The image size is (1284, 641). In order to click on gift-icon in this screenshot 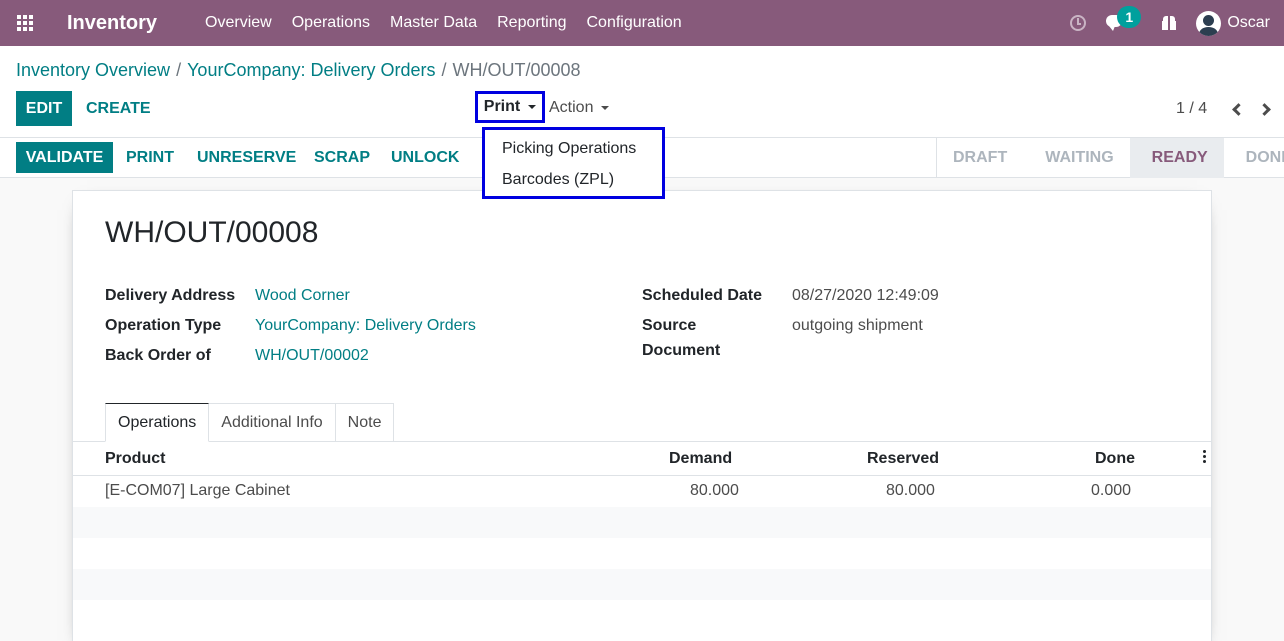, I will do `click(1179, 23)`.